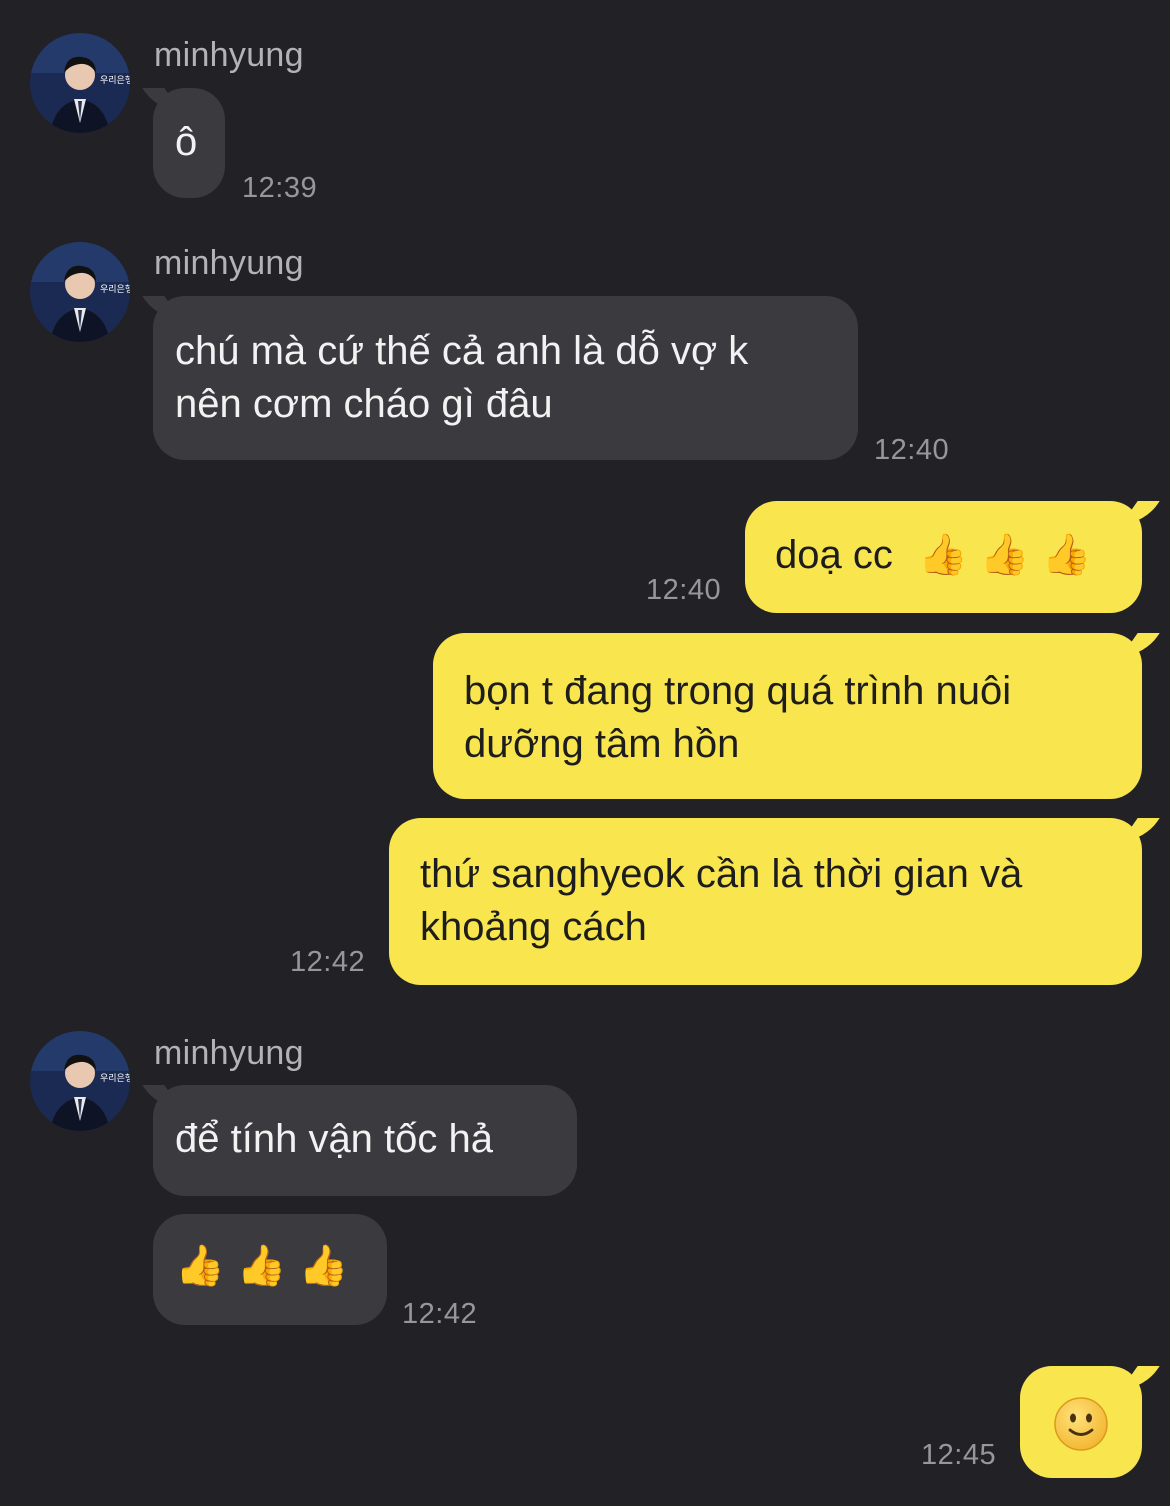 Image resolution: width=1170 pixels, height=1506 pixels. Describe the element at coordinates (533, 927) in the screenshot. I see `message-text-line: khoảng cách` at that location.